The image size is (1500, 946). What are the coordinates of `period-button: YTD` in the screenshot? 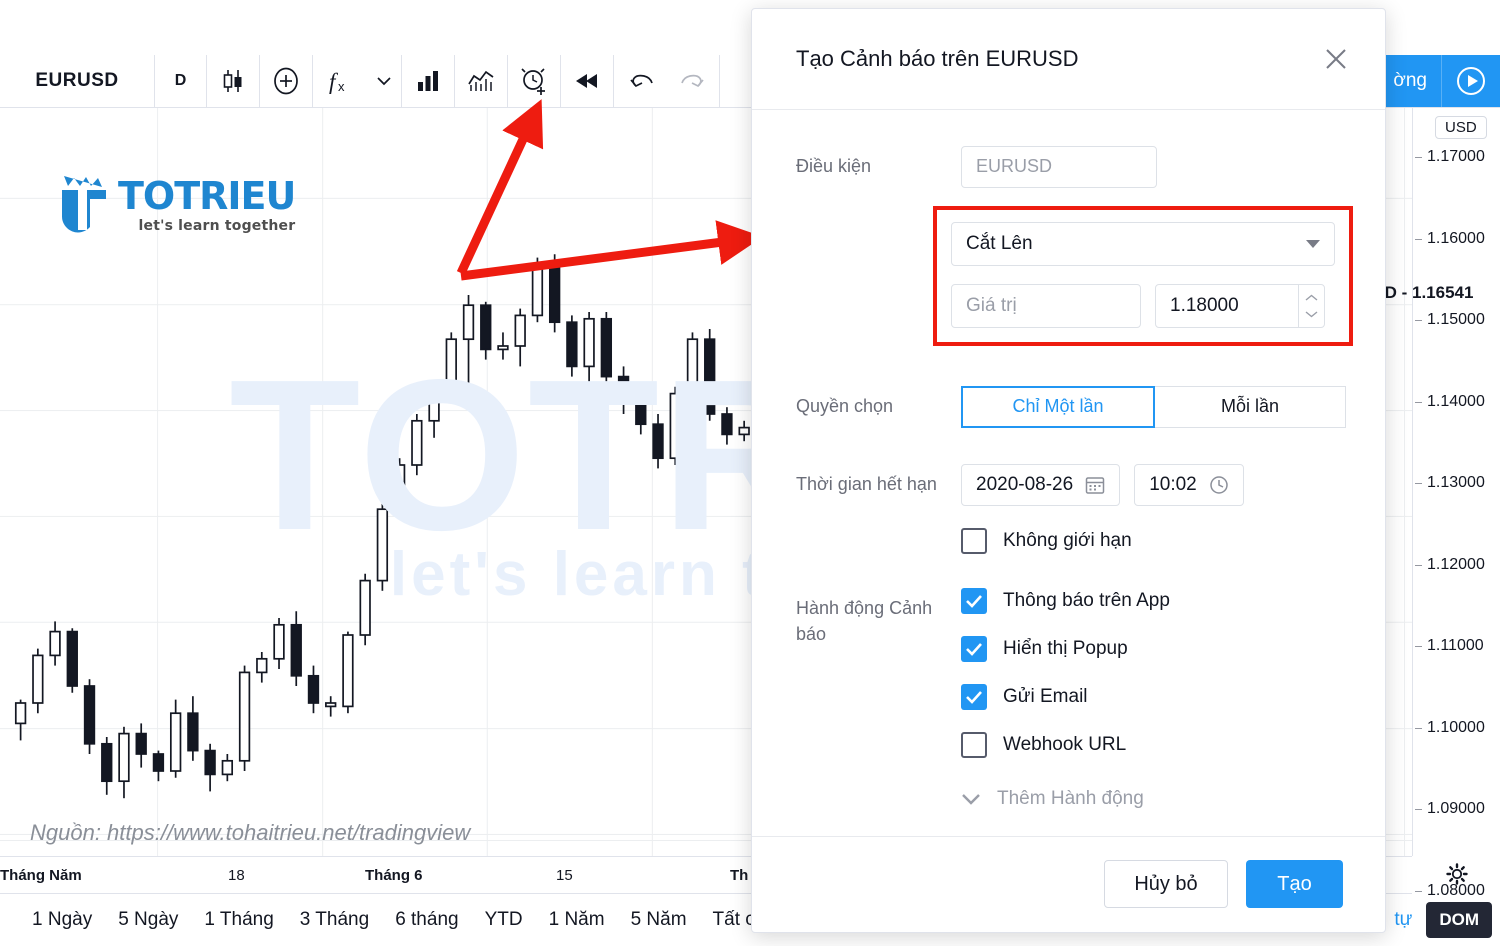 It's located at (504, 920).